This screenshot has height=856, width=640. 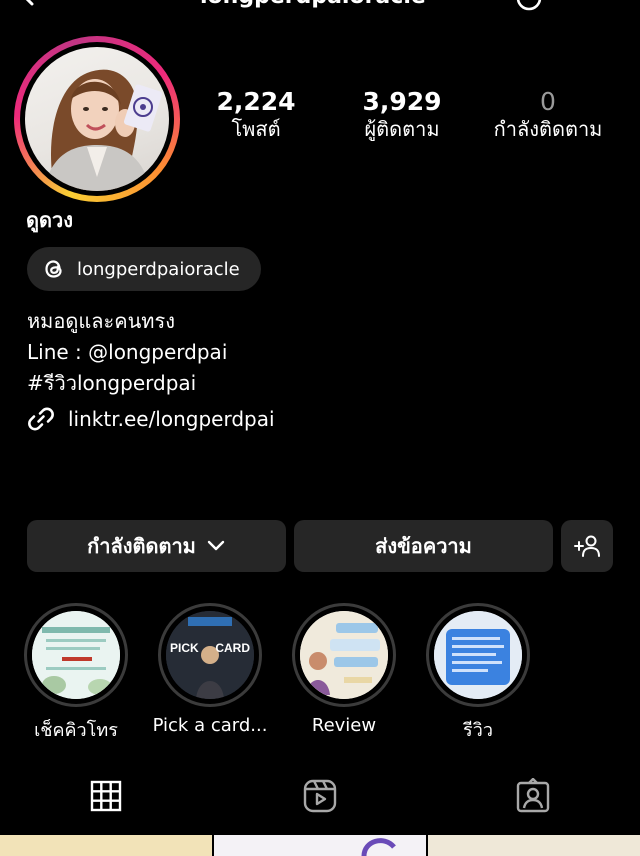 I want to click on followers-stat: 3,929 ผู้ติดตาม, so click(x=402, y=115).